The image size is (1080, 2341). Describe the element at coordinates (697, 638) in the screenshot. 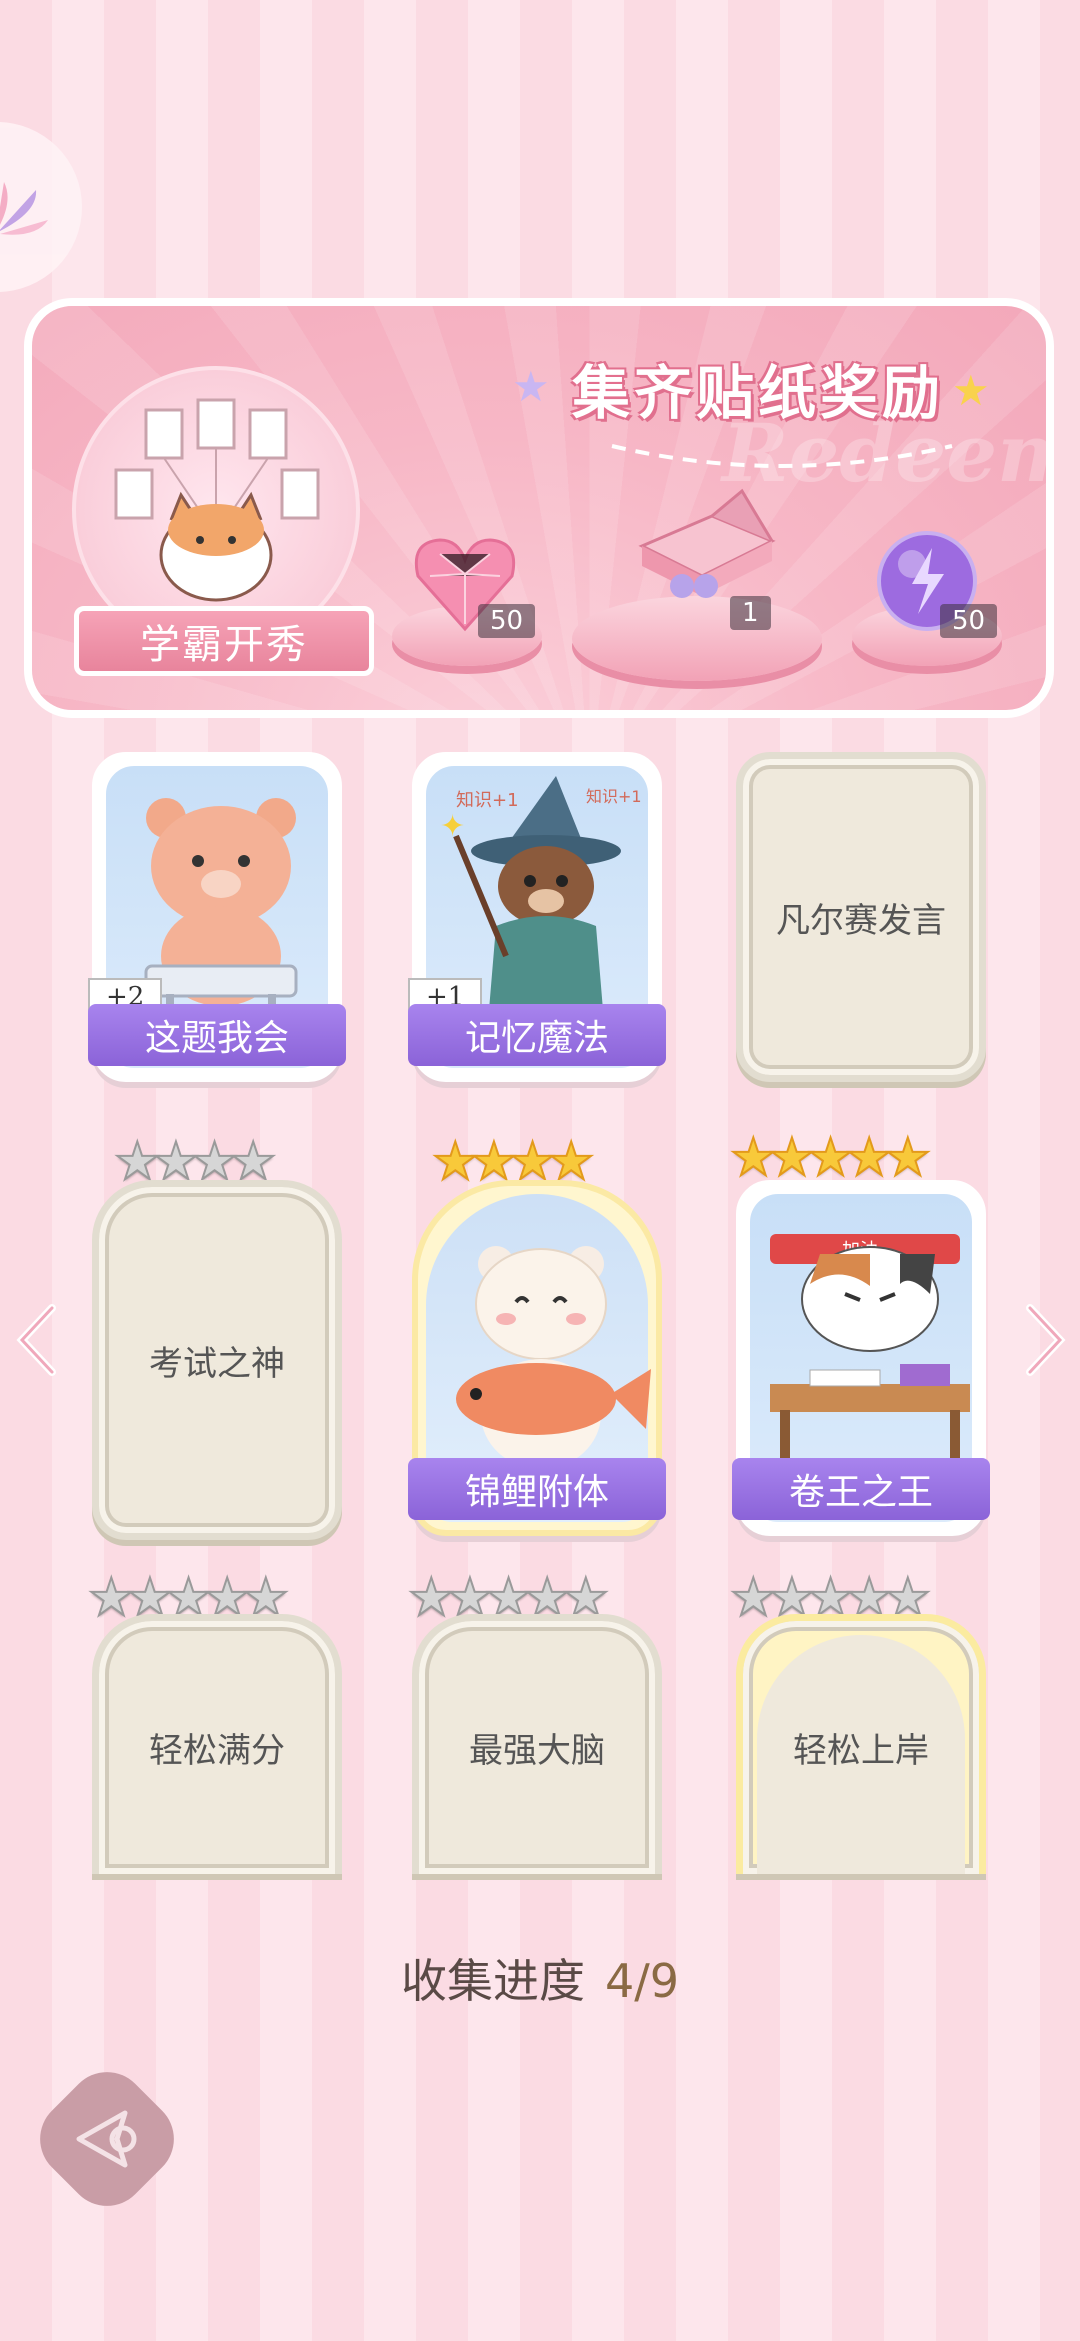

I see `reward-pedestal` at that location.